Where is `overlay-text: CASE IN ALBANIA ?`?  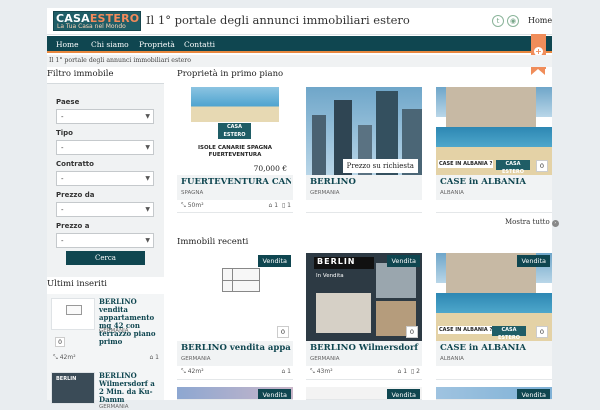 overlay-text: CASE IN ALBANIA ? is located at coordinates (466, 330).